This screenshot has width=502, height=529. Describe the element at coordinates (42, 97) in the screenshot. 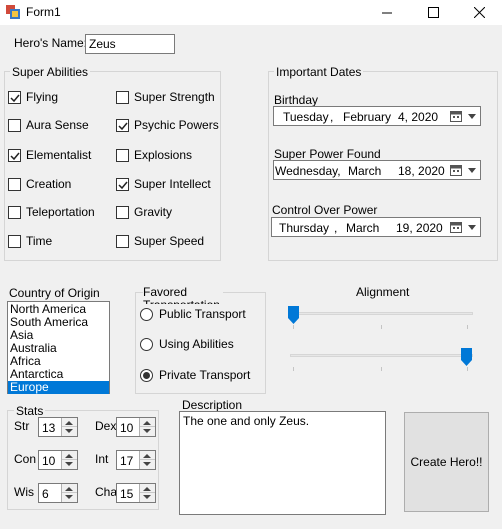

I see `ability-label: Flying` at that location.